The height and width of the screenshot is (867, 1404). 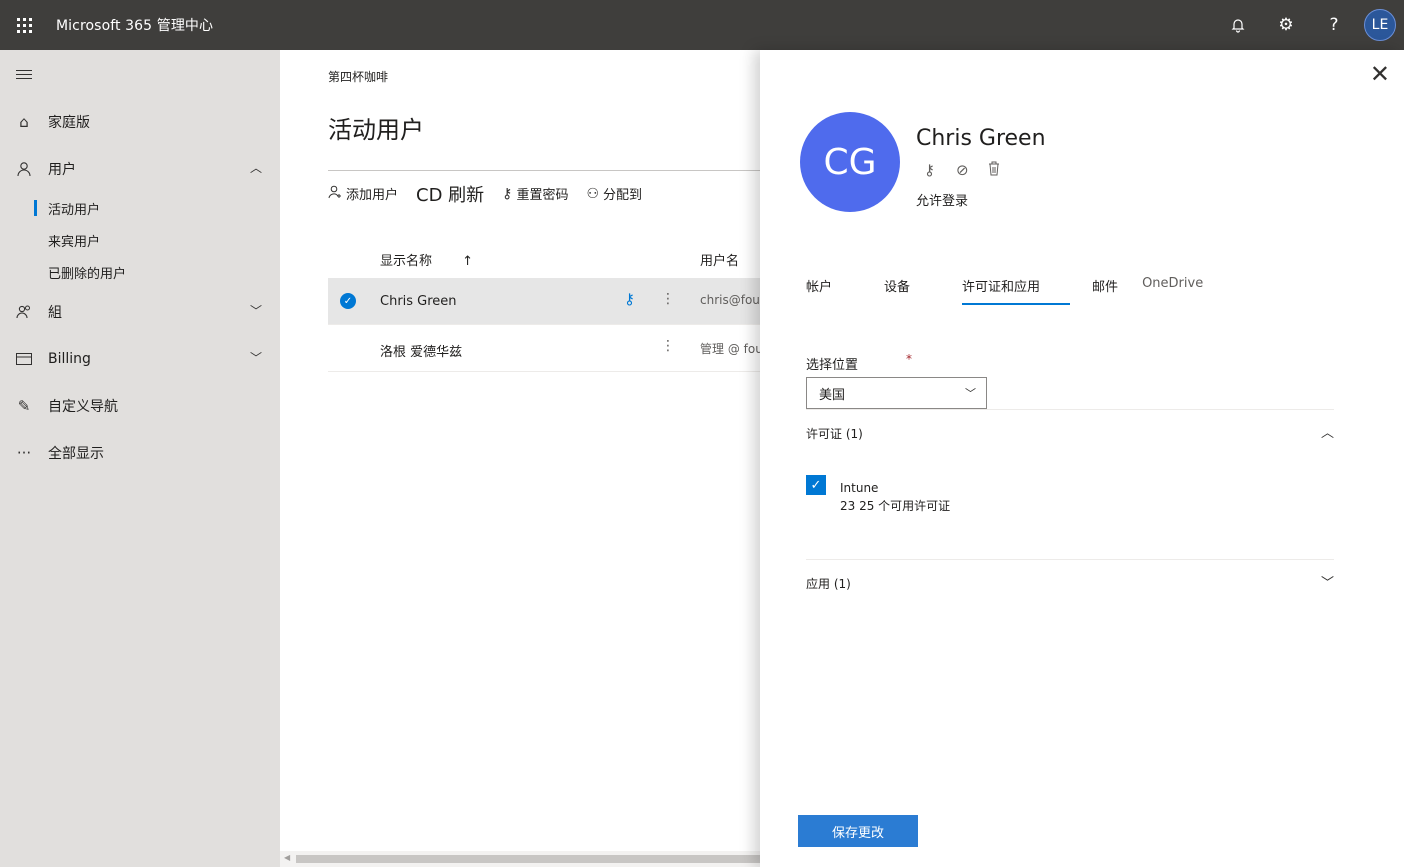 What do you see at coordinates (897, 290) in the screenshot?
I see `tab-devices: 设备` at bounding box center [897, 290].